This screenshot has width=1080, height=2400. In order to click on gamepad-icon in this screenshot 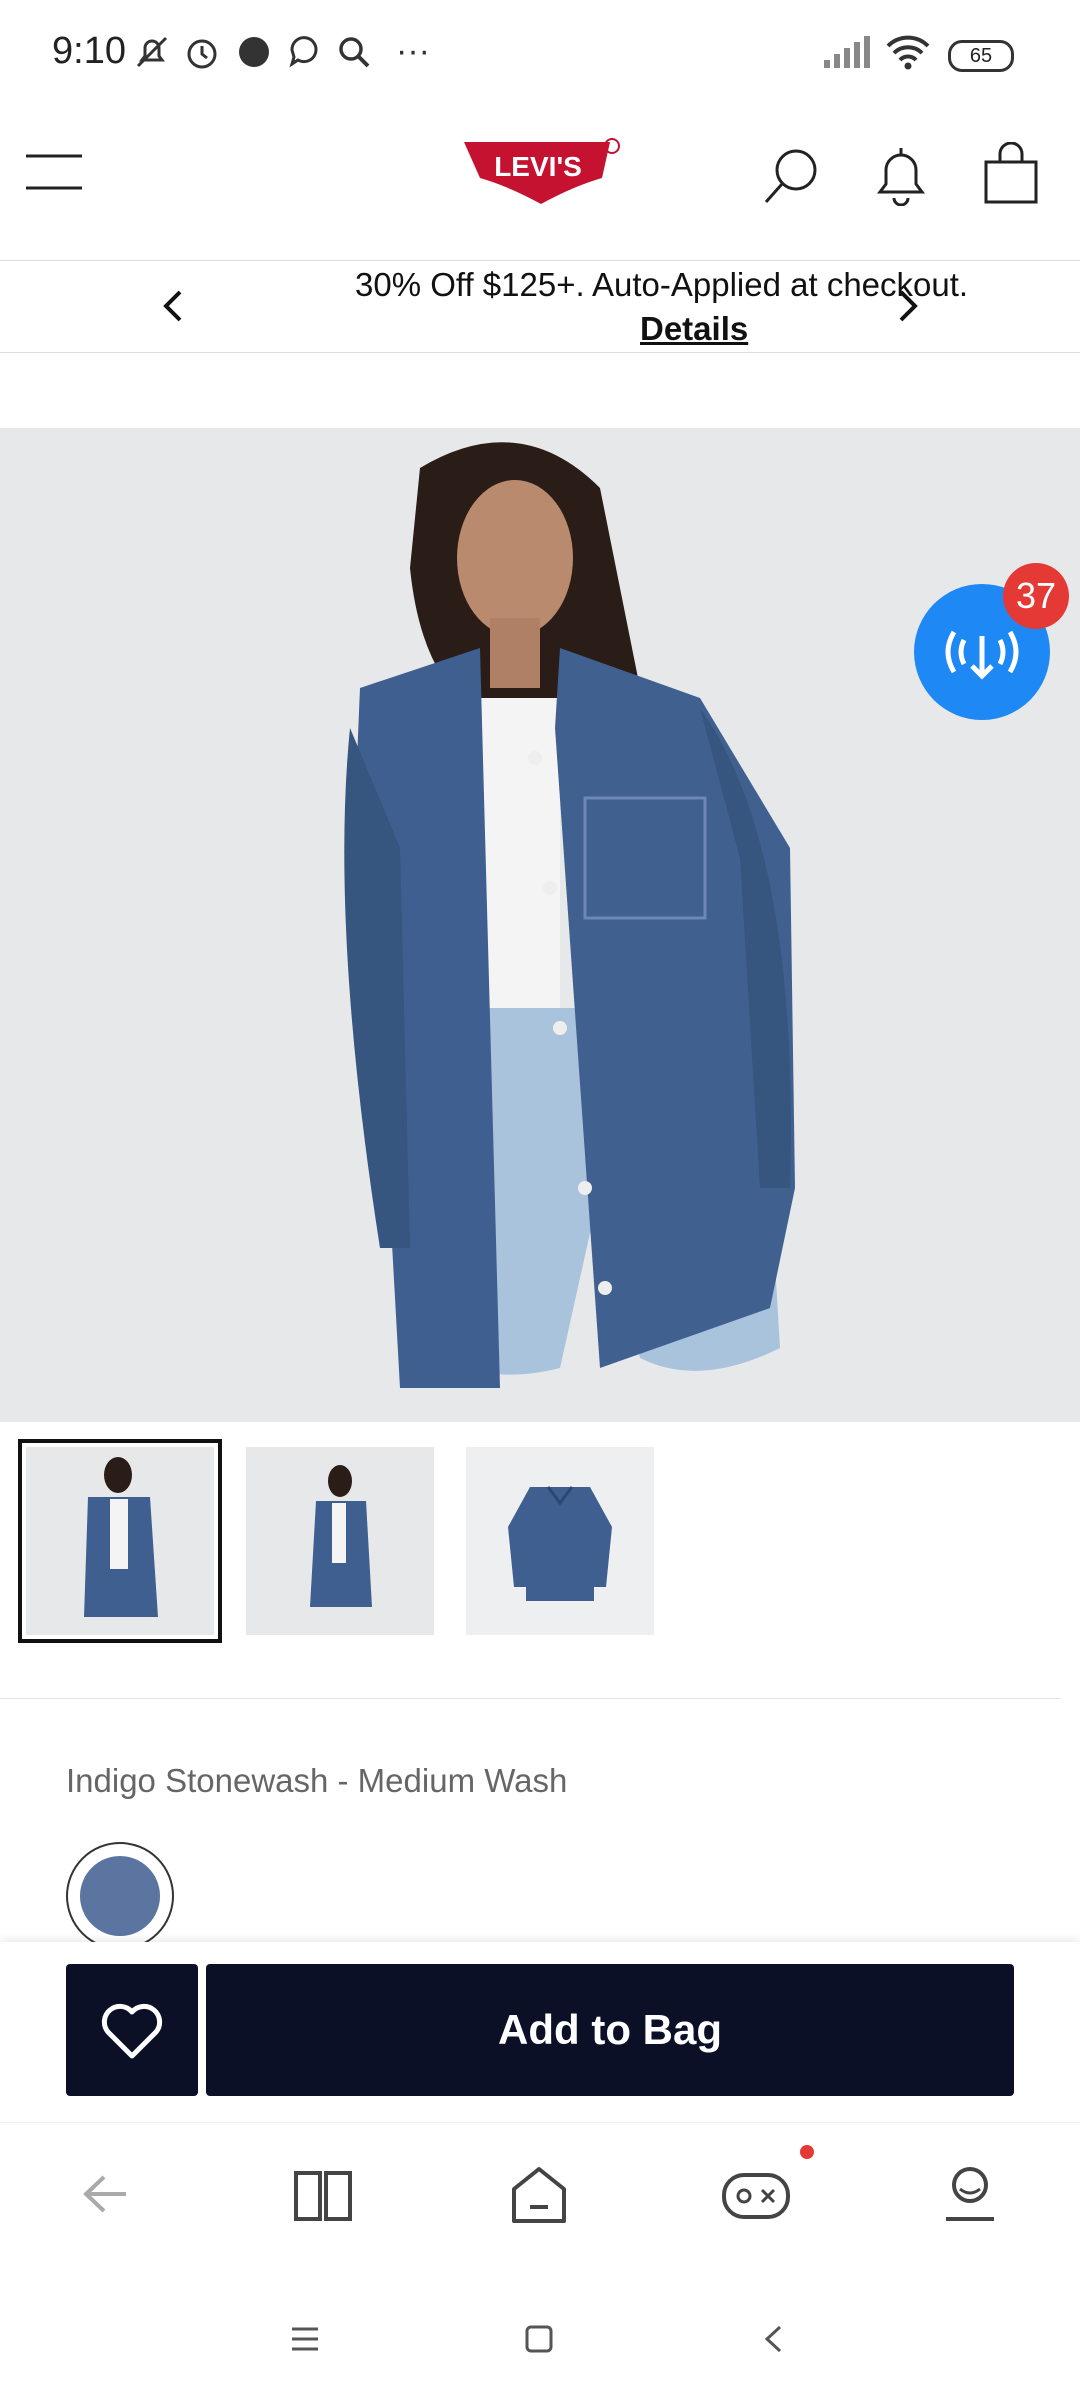, I will do `click(756, 2195)`.